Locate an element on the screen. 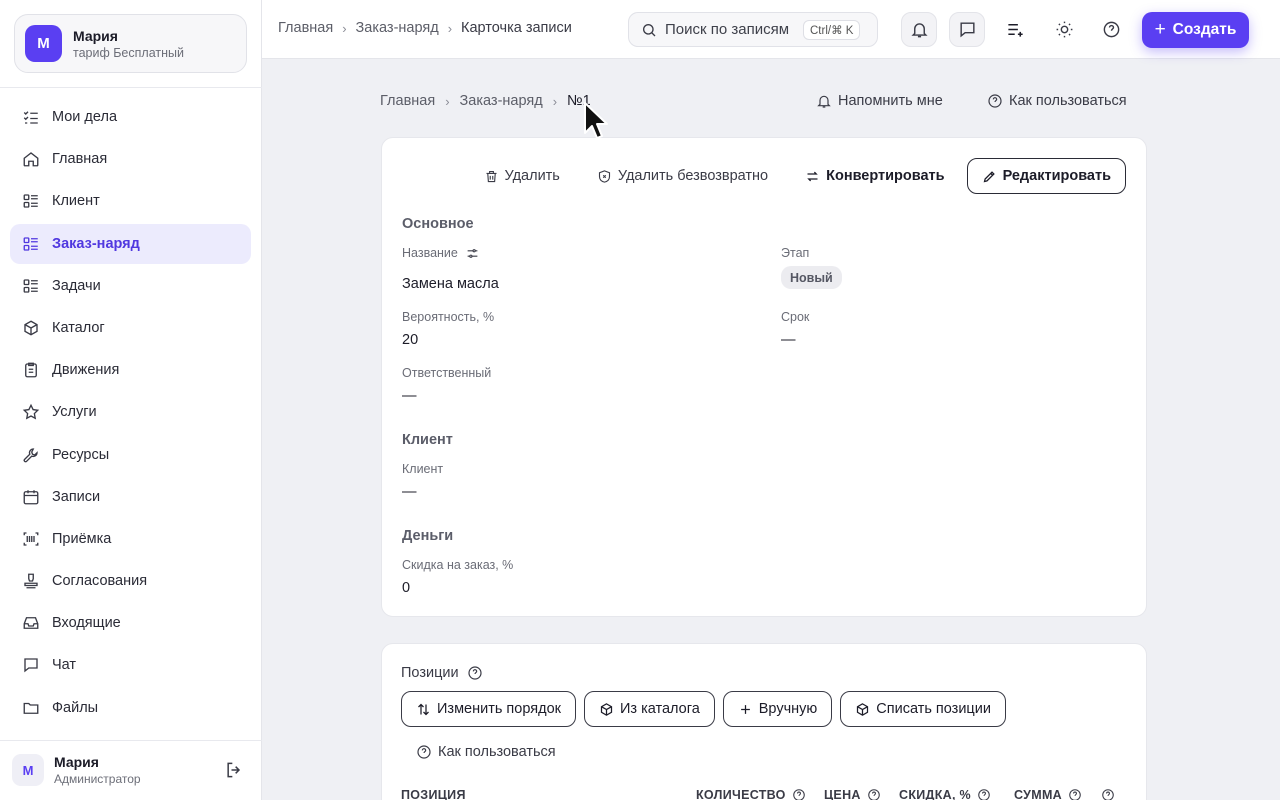  sidebar-item-work-order: Заказ-наряд is located at coordinates (130, 243).